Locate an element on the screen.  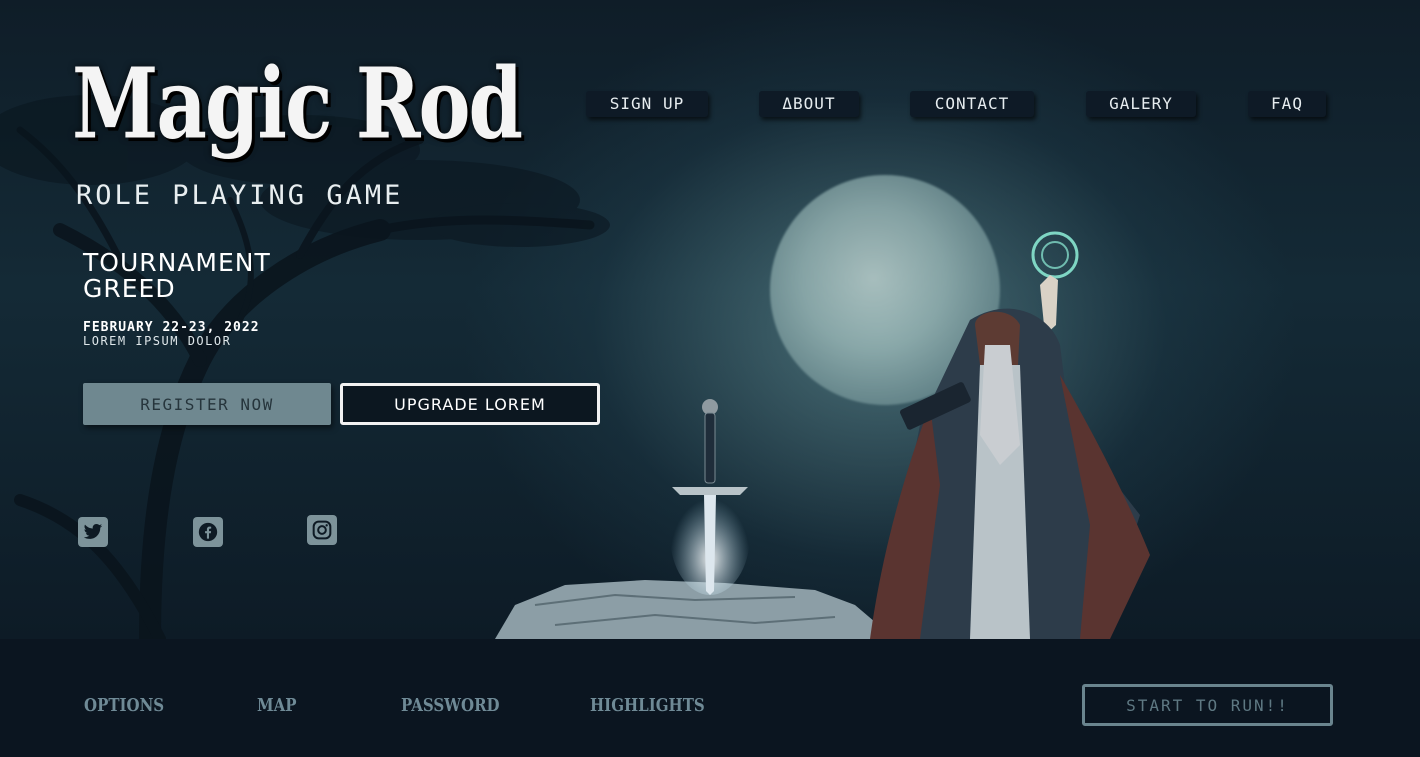
sword-image is located at coordinates (710, 497).